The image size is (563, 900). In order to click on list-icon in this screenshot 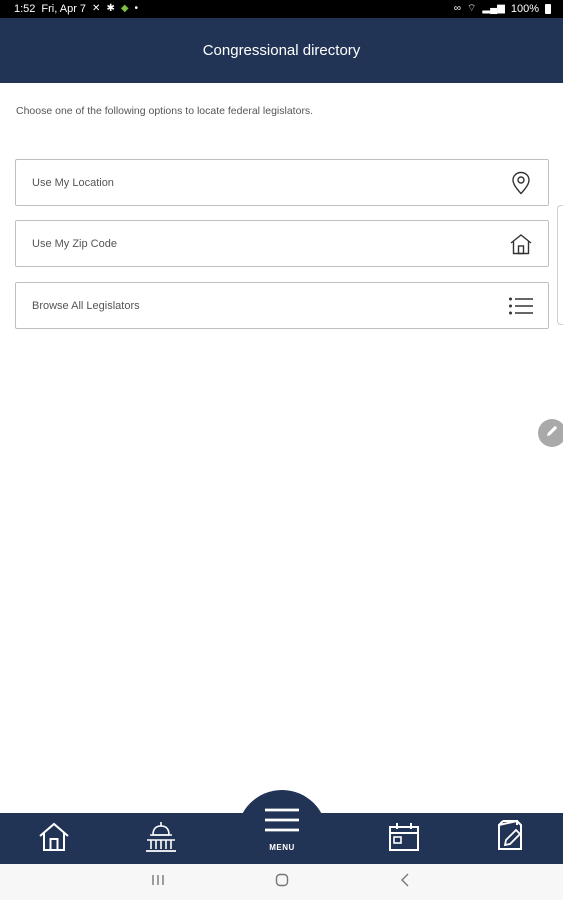, I will do `click(521, 306)`.